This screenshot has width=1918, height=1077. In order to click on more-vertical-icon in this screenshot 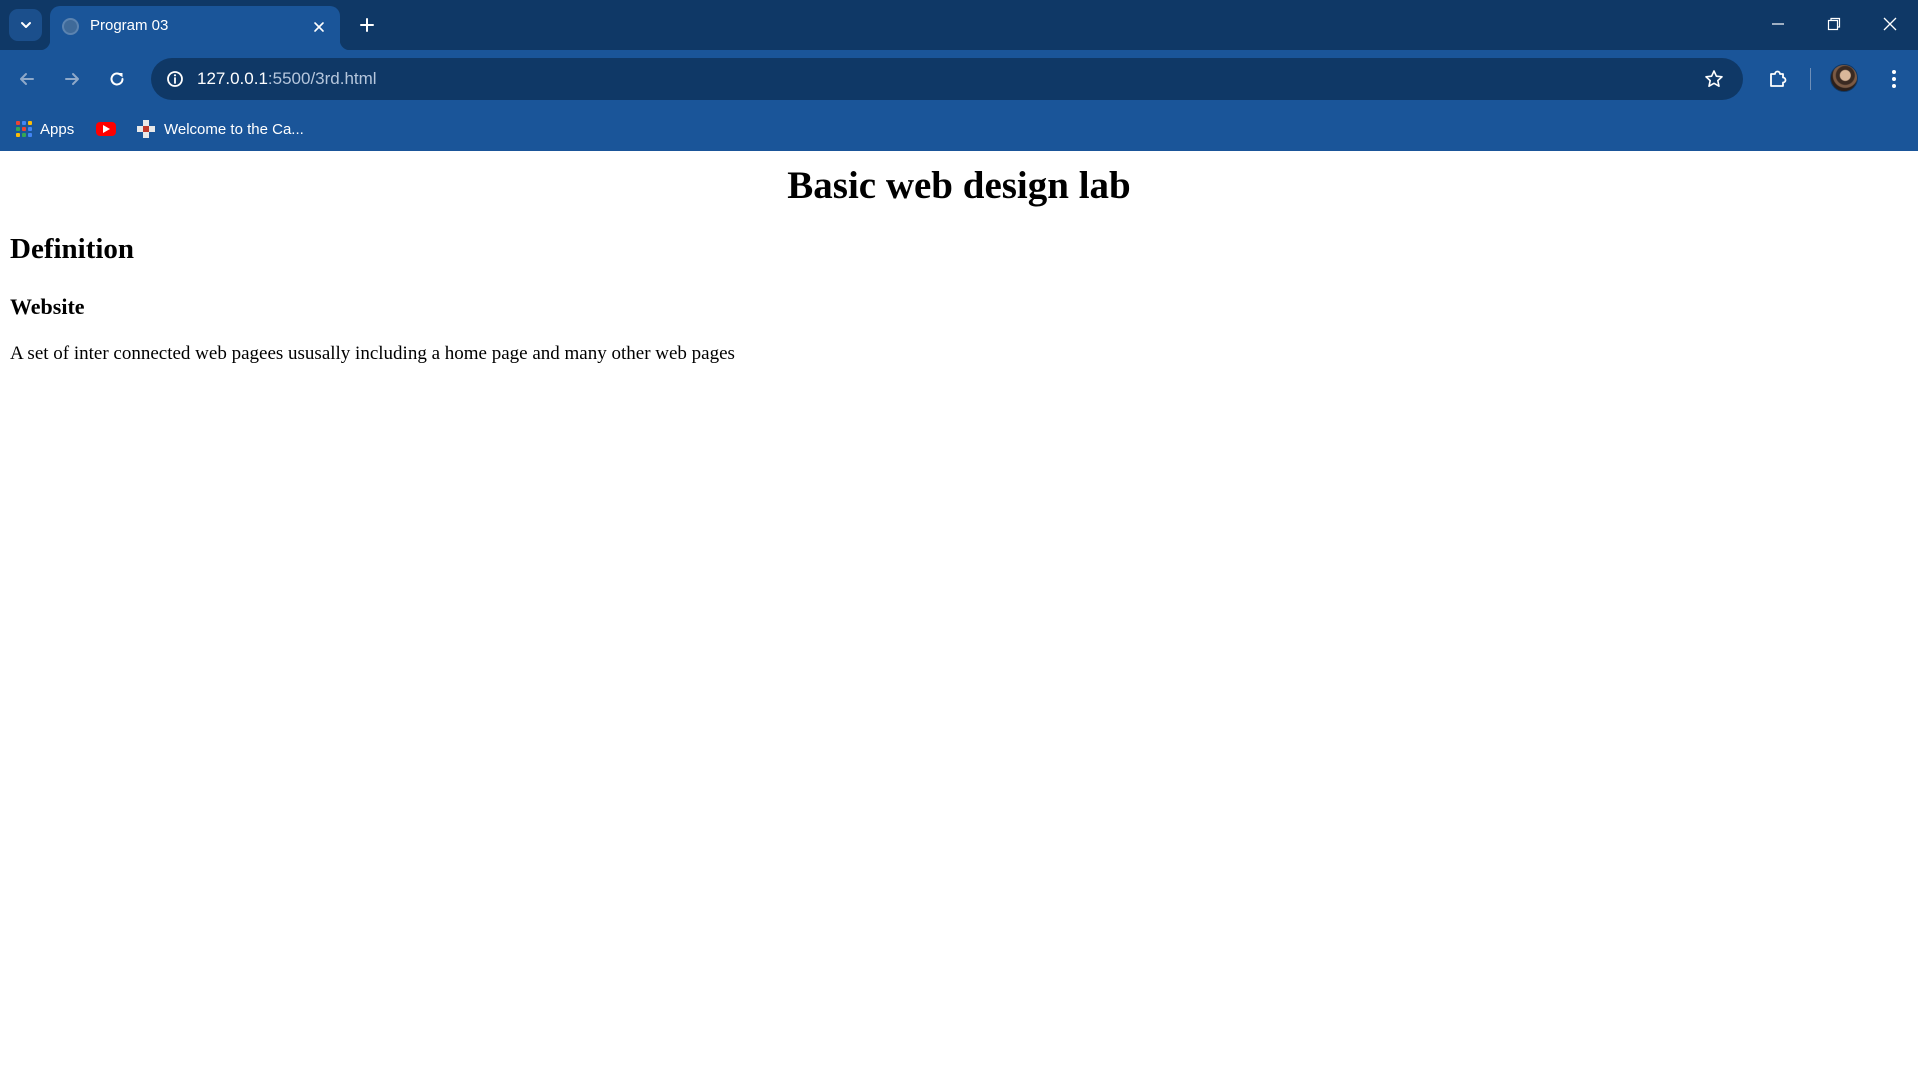, I will do `click(1894, 79)`.